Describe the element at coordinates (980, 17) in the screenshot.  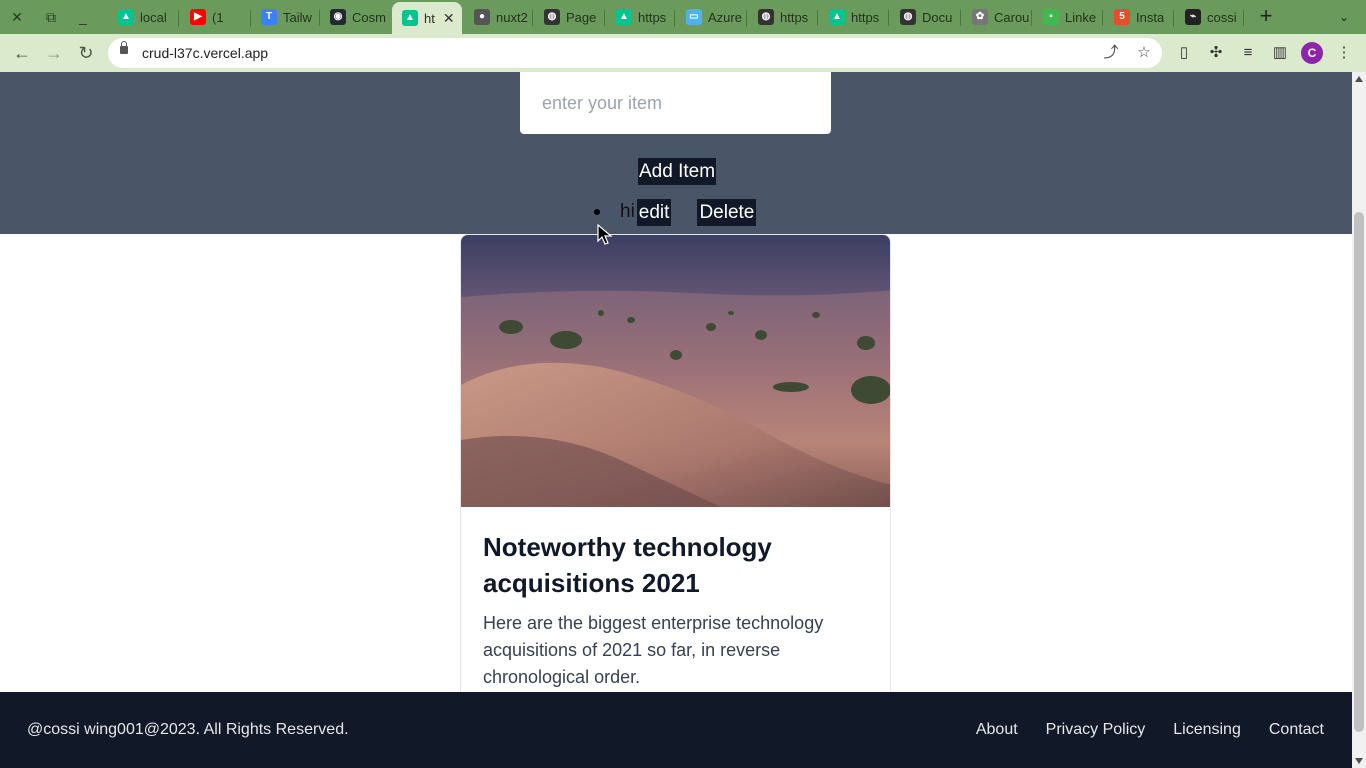
I see `openai-icon: ✿` at that location.